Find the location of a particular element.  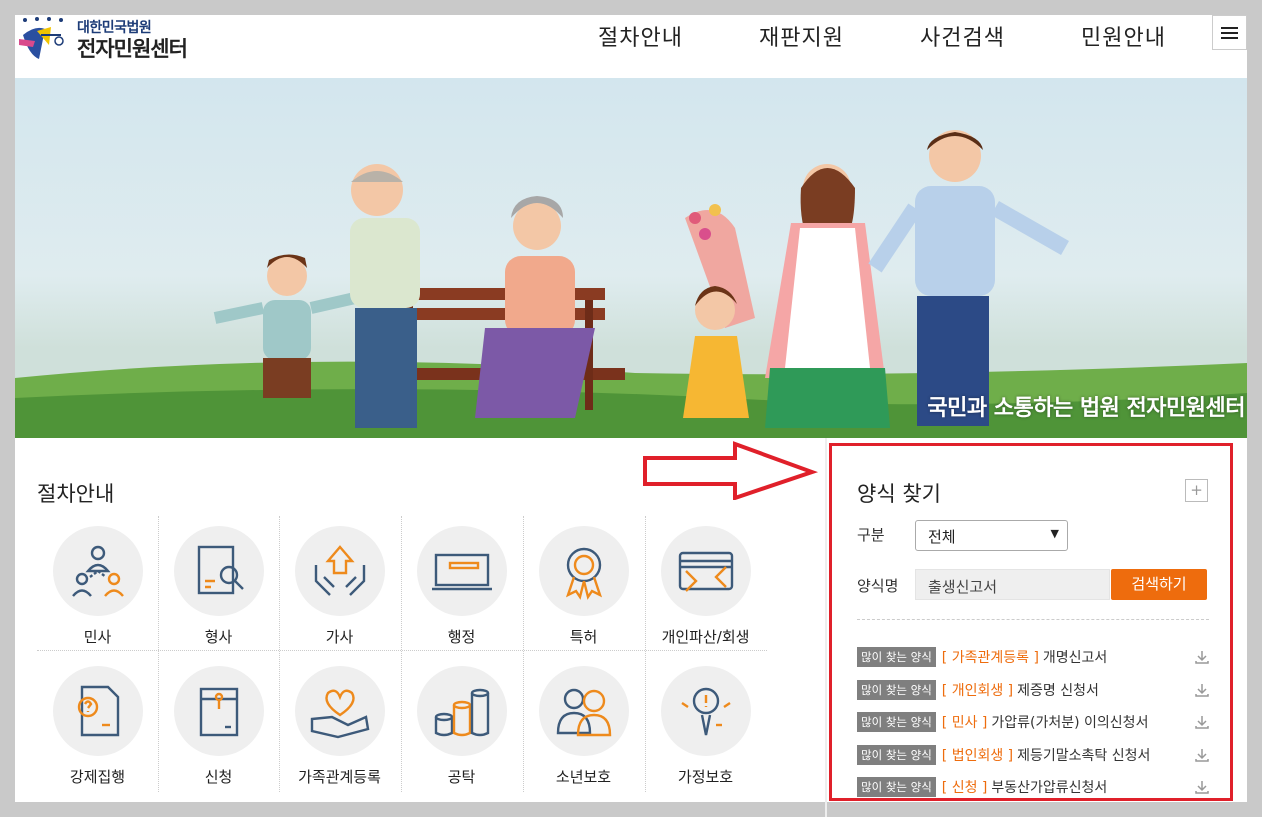

magnify-person-icon is located at coordinates (705, 711).